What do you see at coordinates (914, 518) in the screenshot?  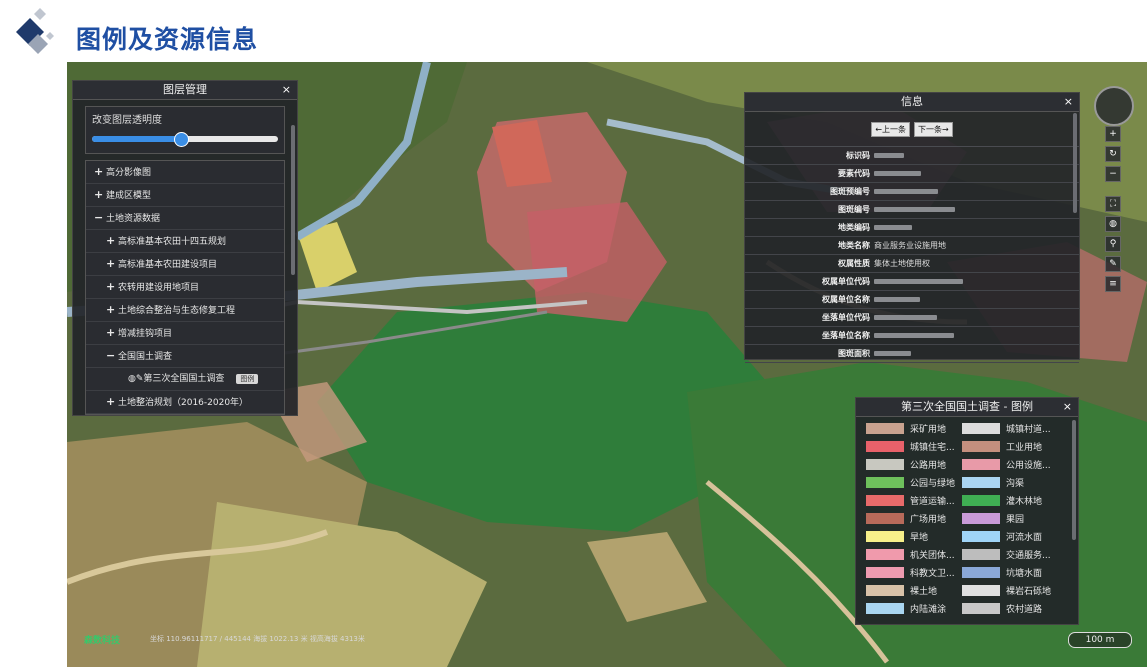 I see `legend-item: 广场用地` at bounding box center [914, 518].